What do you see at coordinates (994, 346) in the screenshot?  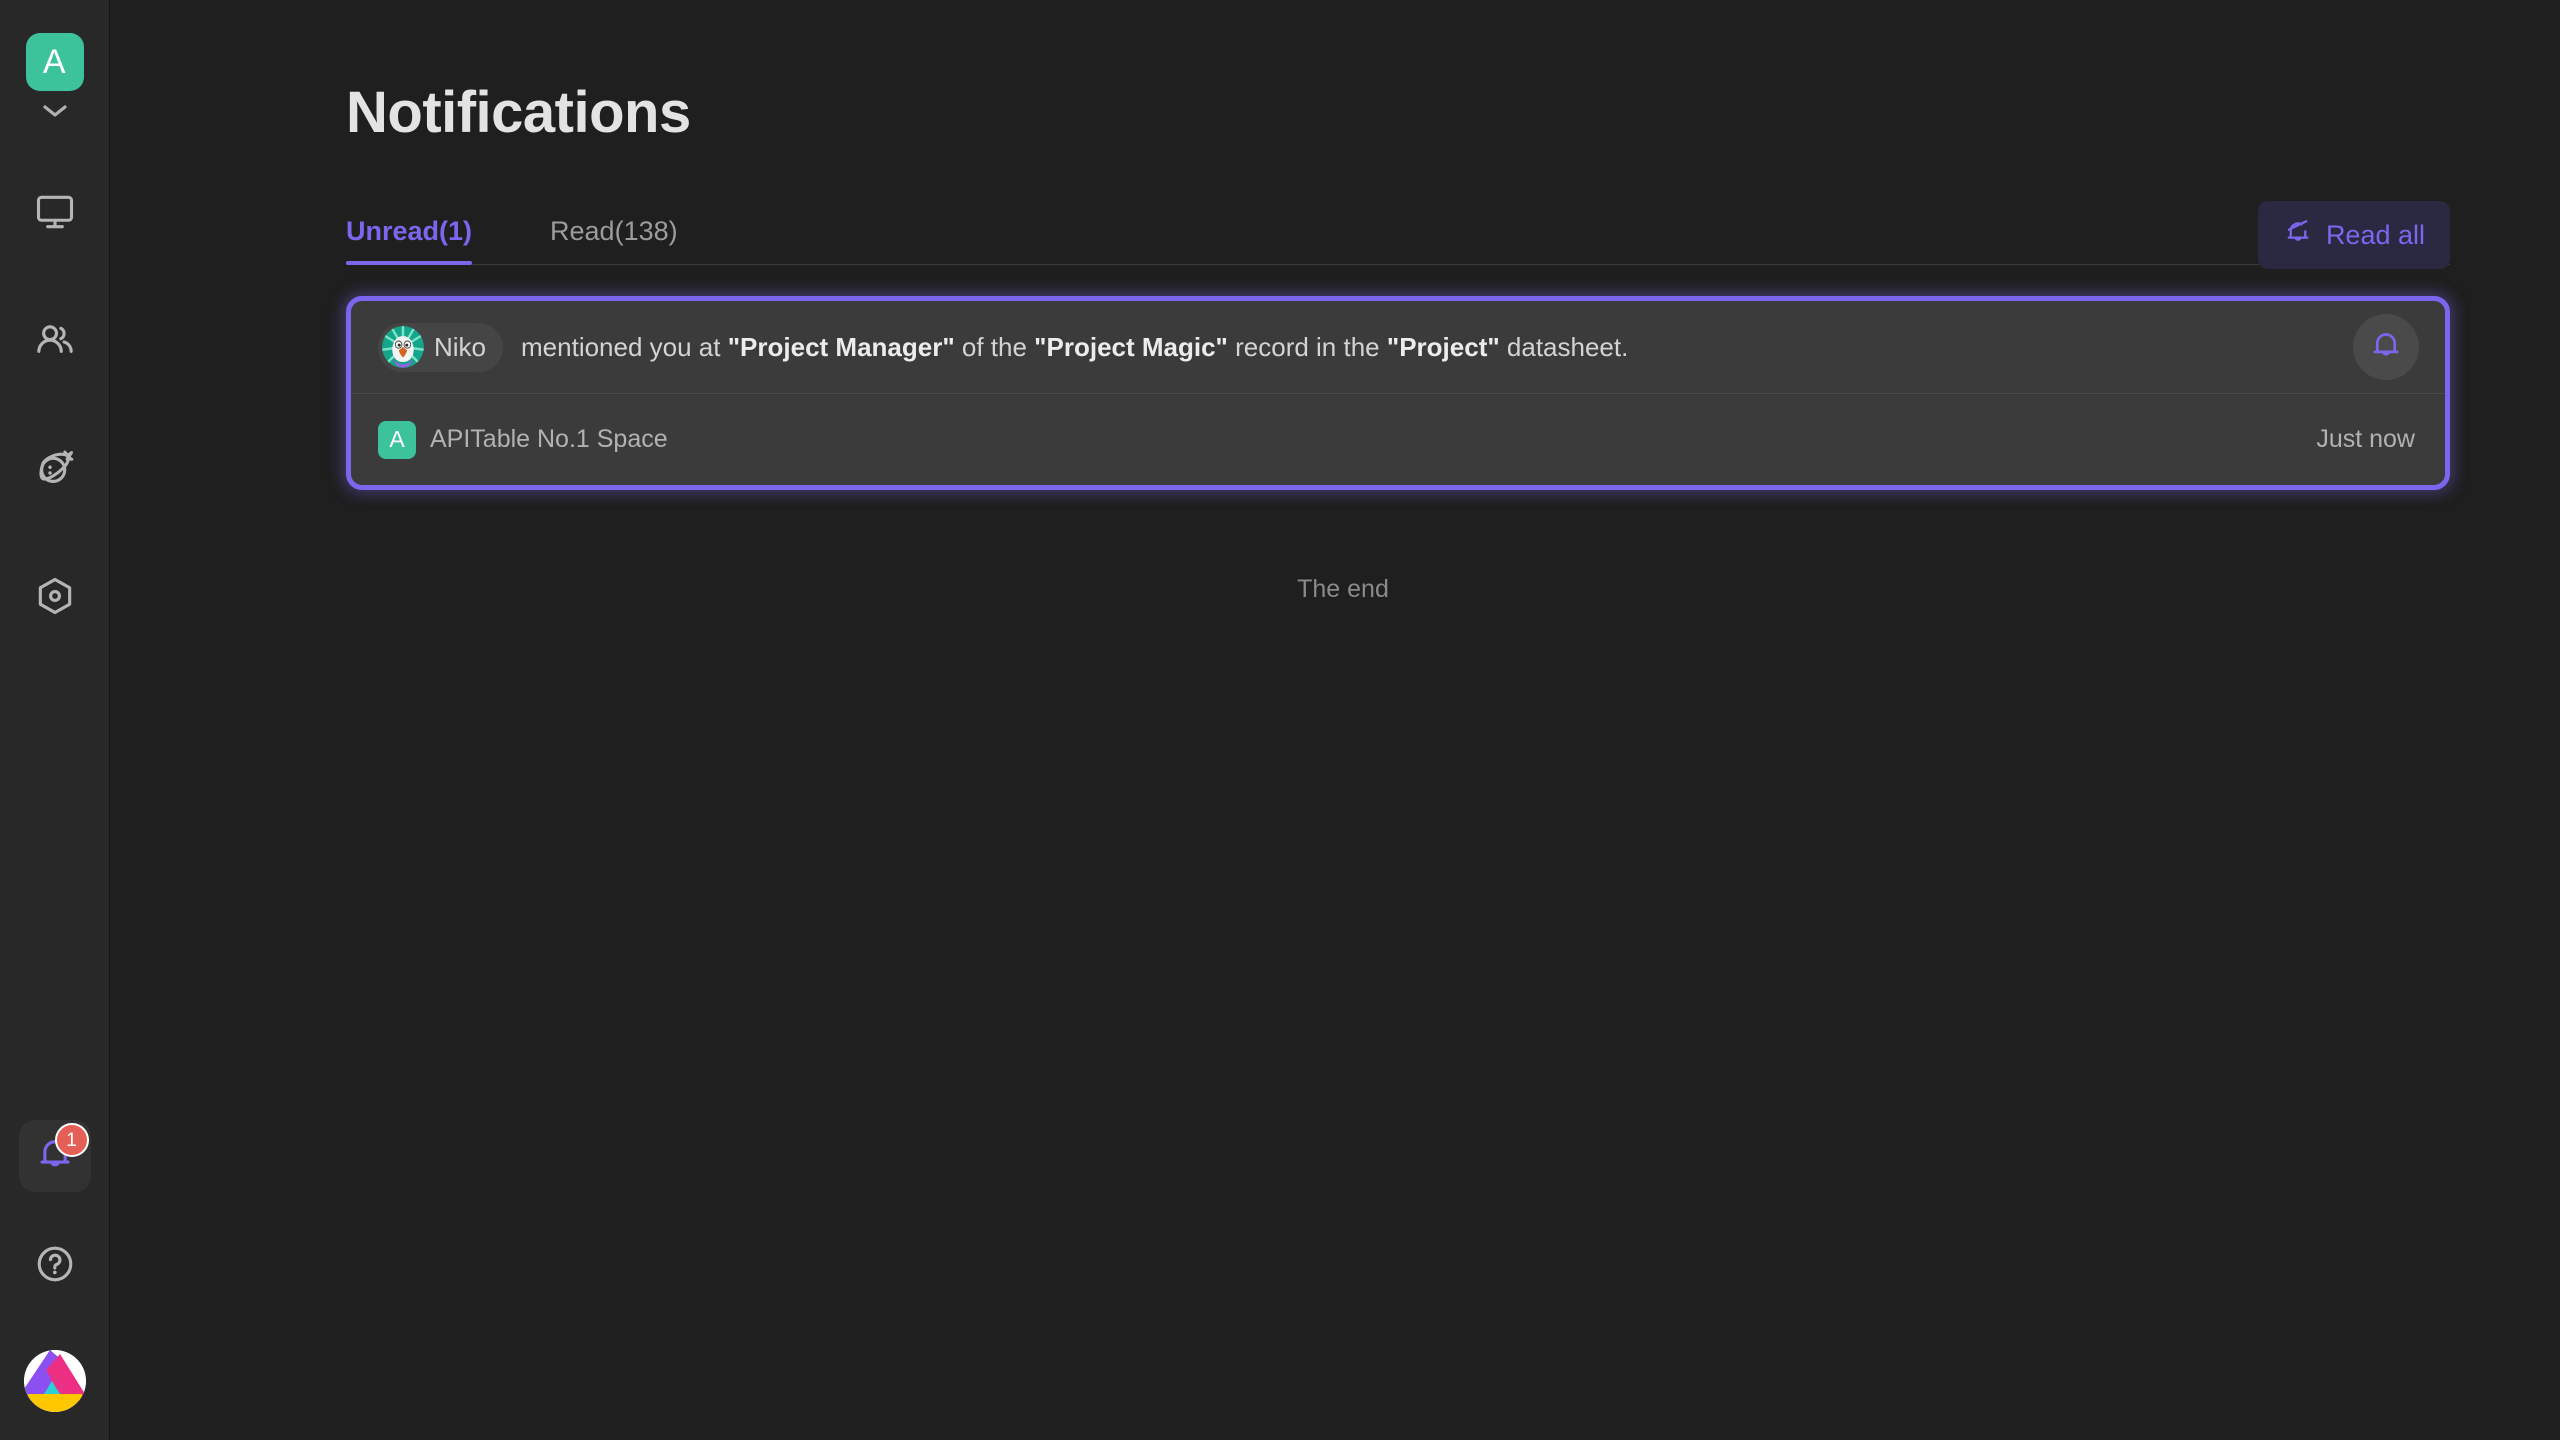 I see `msg-part-2: of the` at bounding box center [994, 346].